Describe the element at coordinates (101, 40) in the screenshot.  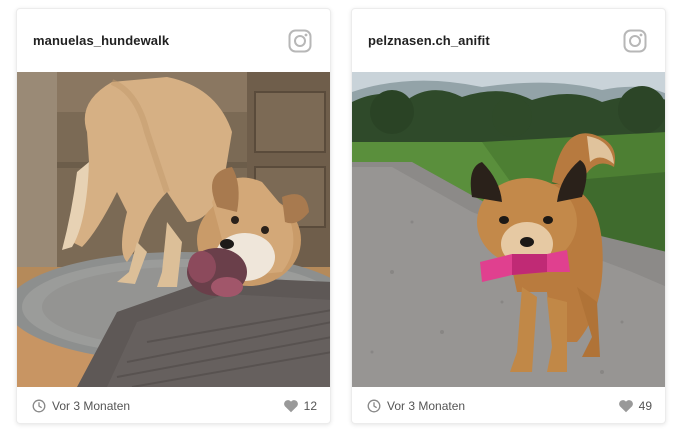
I see `post-username: manuelas_hundewalk` at that location.